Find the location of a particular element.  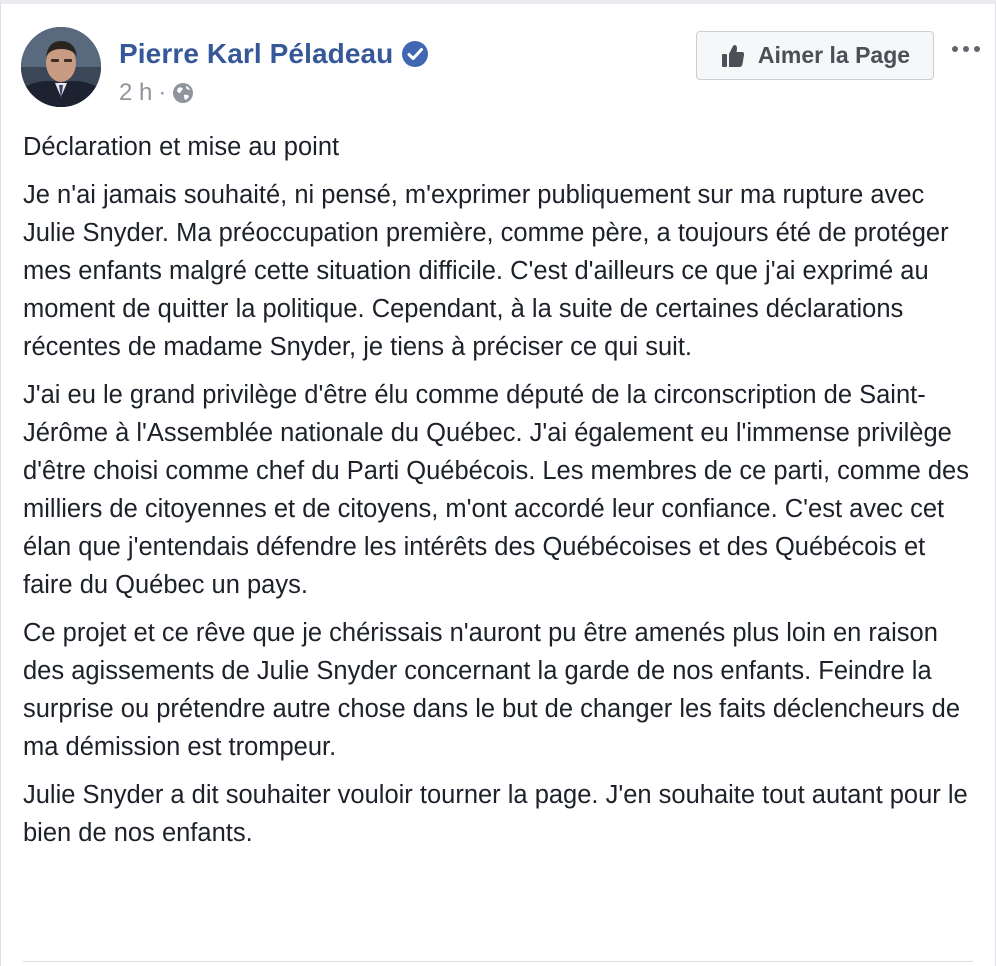

author-name-link: Pierre Karl Péladeau is located at coordinates (256, 54).